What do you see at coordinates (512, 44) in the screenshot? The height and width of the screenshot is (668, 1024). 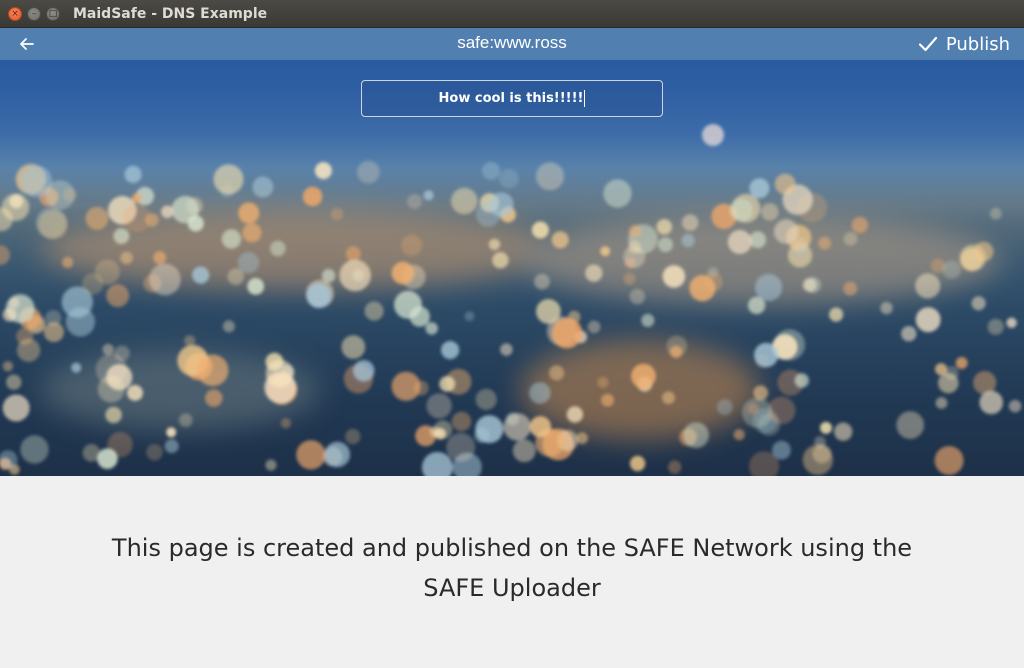 I see `app-header: safe:www.ross Publish` at bounding box center [512, 44].